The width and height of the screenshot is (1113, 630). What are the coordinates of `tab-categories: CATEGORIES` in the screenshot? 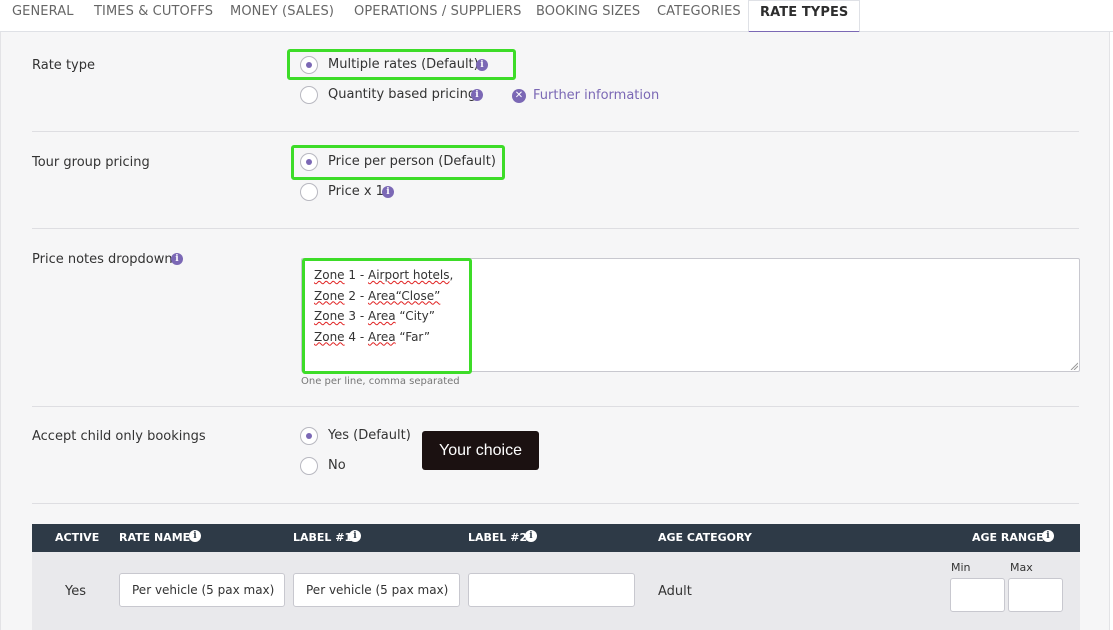 It's located at (699, 16).